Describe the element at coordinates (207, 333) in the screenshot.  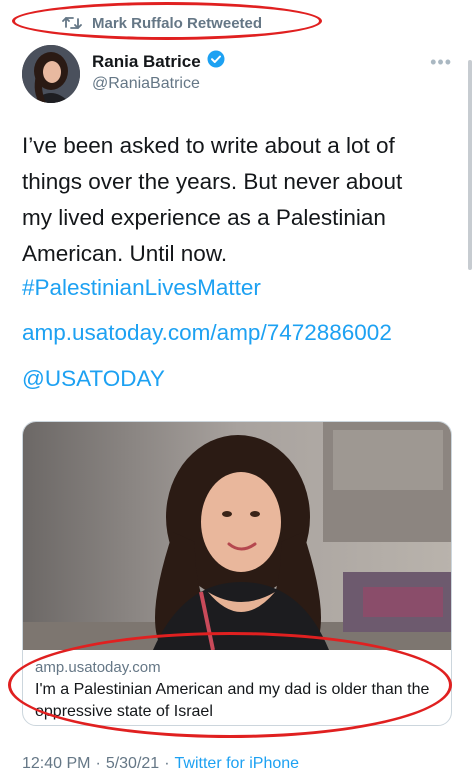
I see `article-url-link: amp.usatoday.com/amp/7472886002` at that location.